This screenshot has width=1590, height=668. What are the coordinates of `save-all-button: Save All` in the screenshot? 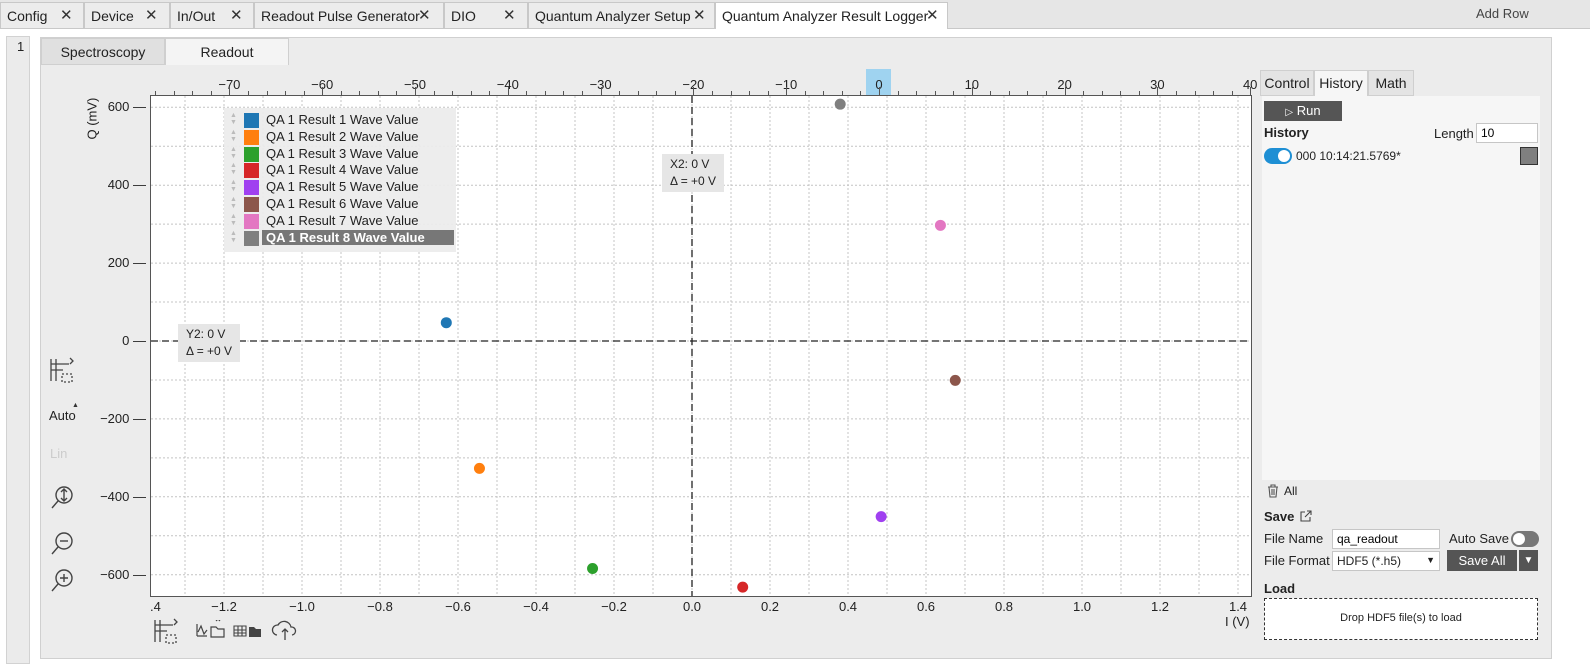 It's located at (1482, 560).